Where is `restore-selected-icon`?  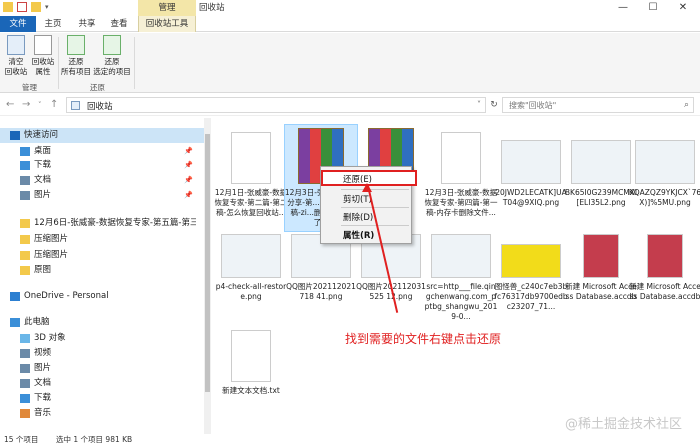
restore-selected-icon is located at coordinates (112, 45).